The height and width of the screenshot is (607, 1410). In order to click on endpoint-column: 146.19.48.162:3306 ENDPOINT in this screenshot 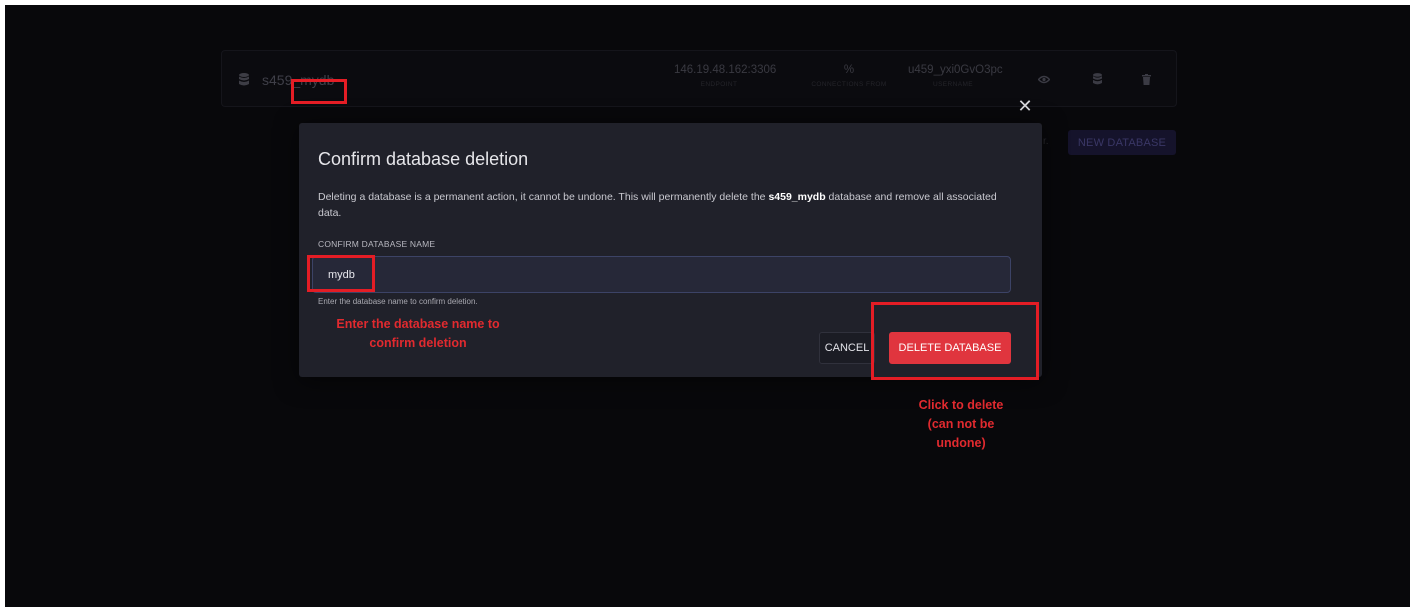, I will do `click(725, 76)`.